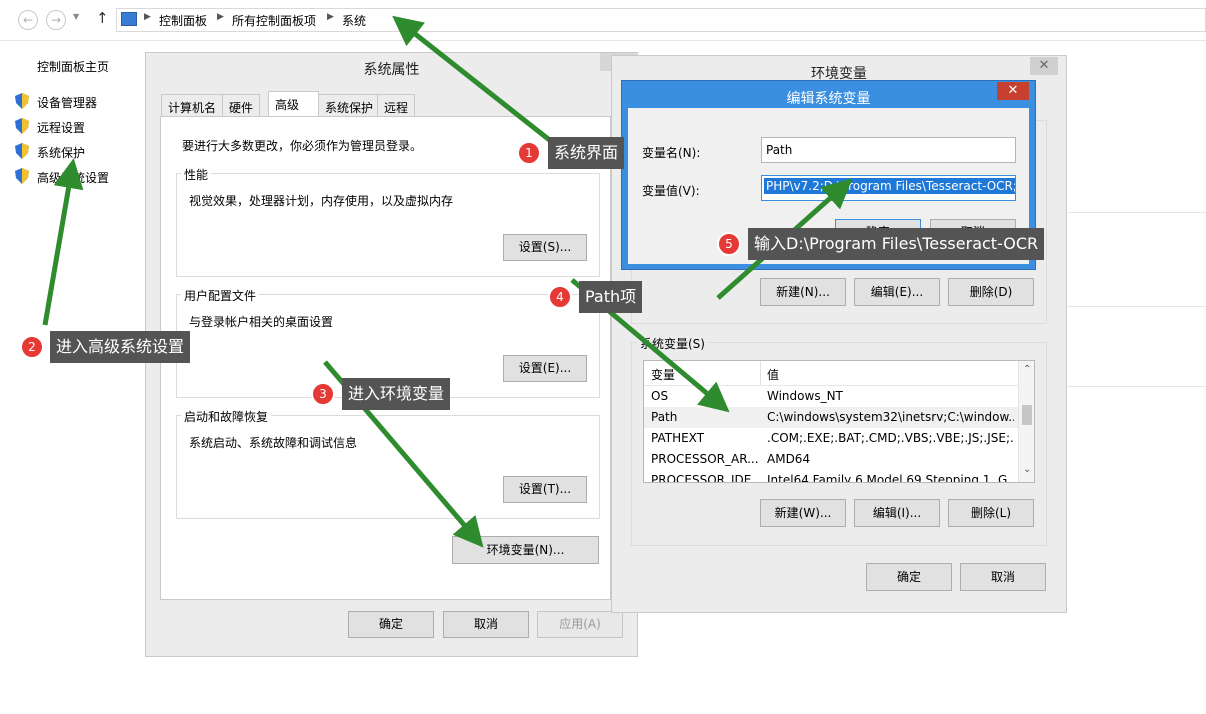 This screenshot has height=714, width=1206. Describe the element at coordinates (896, 244) in the screenshot. I see `step-callout: 输入D:\Program Files\Tesseract-OCR` at that location.